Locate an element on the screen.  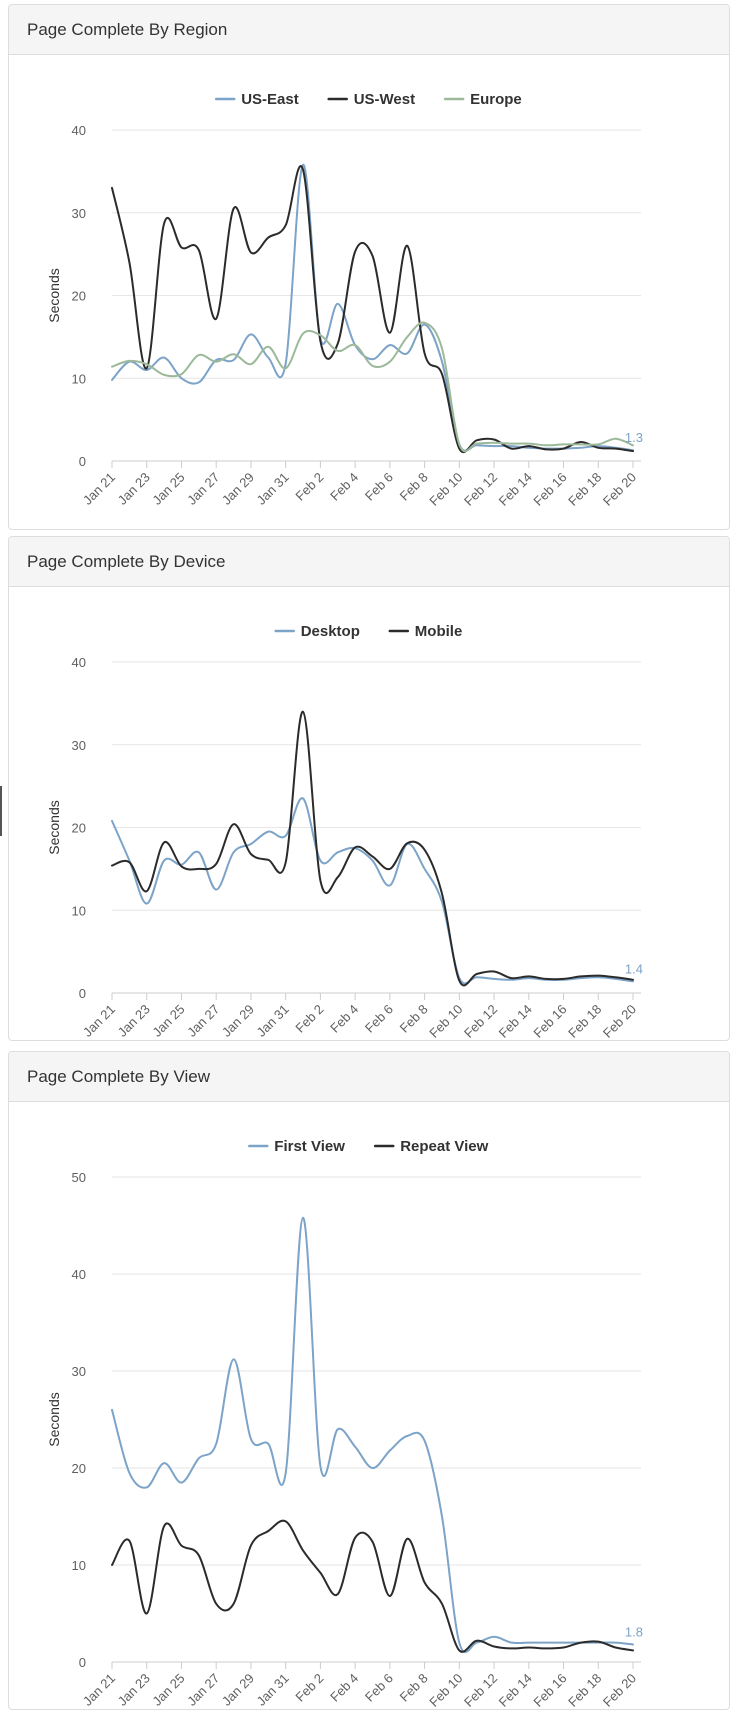
legend-item: US-East is located at coordinates (256, 99).